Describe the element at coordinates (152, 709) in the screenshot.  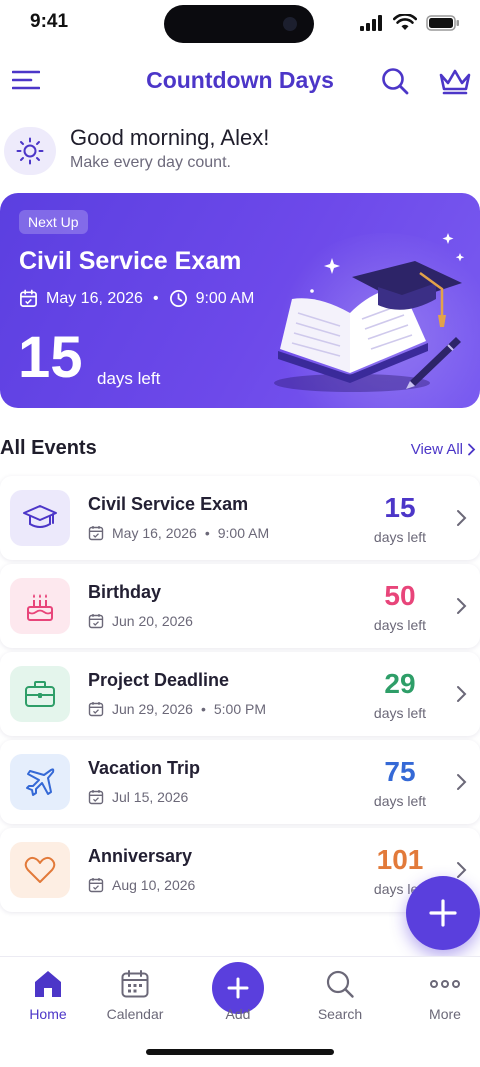
I see `event-date: Jun 29, 2026` at that location.